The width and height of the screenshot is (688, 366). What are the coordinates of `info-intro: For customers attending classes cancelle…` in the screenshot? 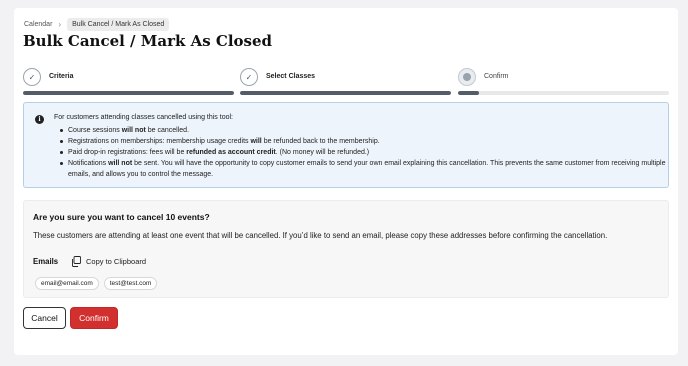 It's located at (143, 117).